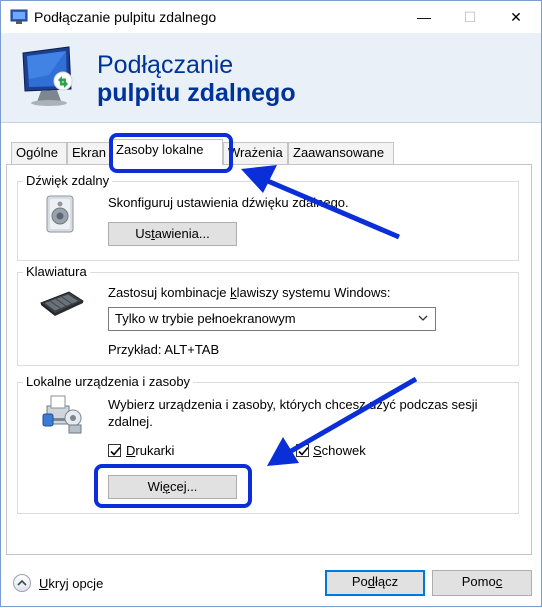  I want to click on devices-description-line2: zdalnej., so click(130, 421).